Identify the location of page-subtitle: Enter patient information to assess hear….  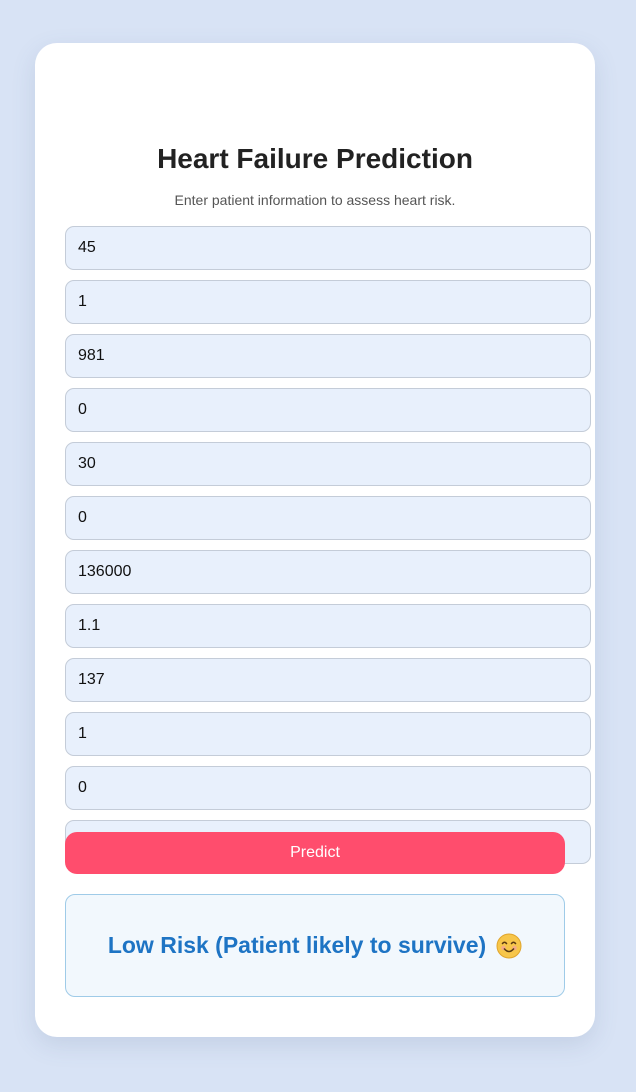
(315, 200).